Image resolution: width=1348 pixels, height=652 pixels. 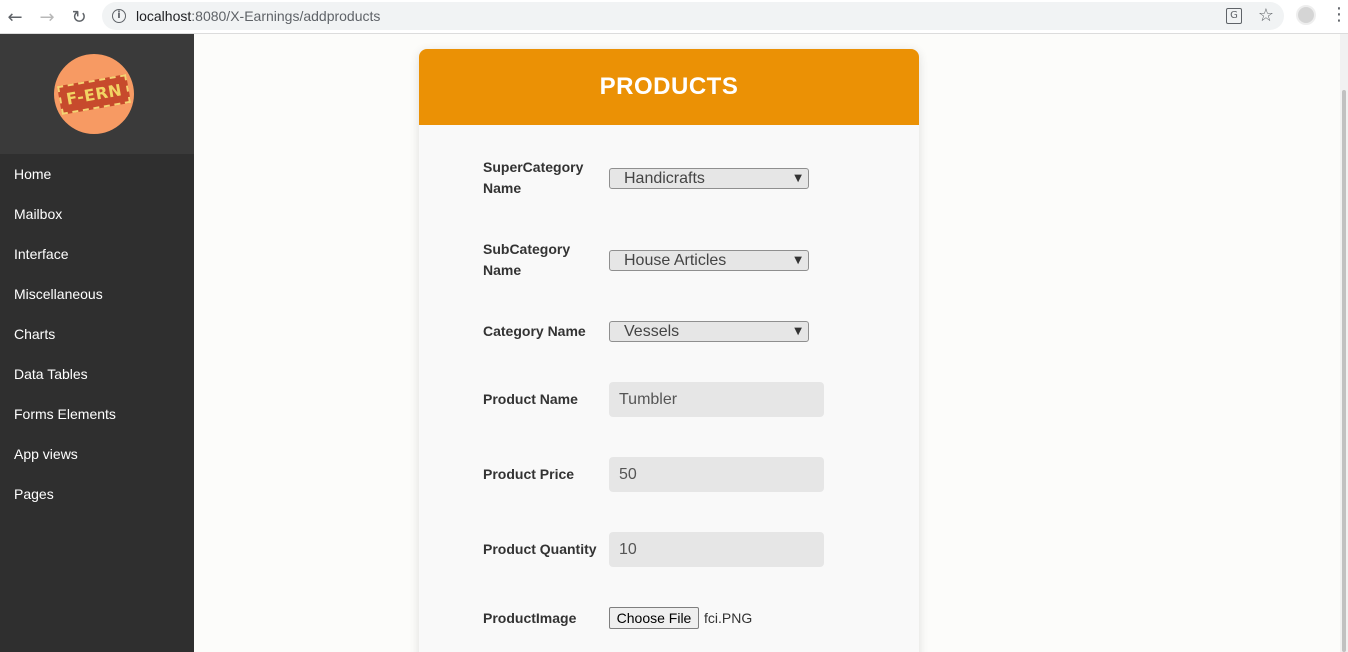 What do you see at coordinates (97, 254) in the screenshot?
I see `sidebar-item-interface: Interface` at bounding box center [97, 254].